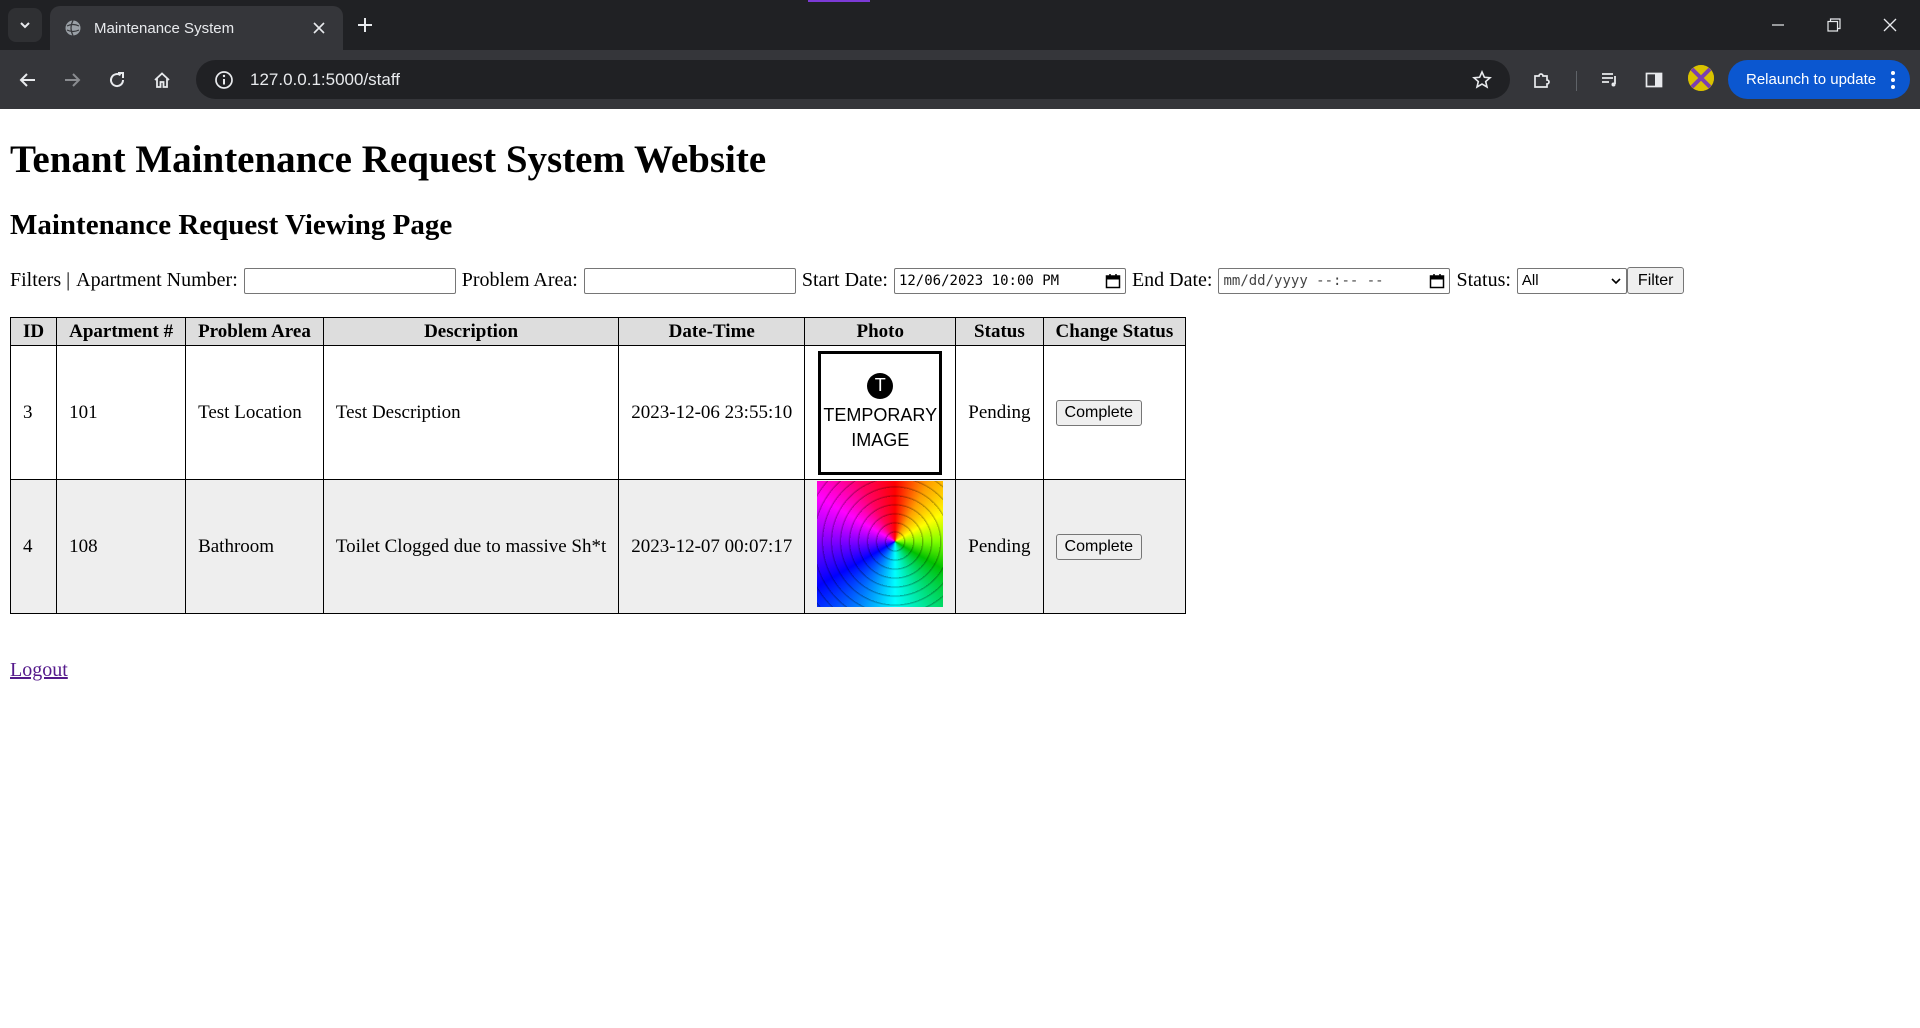 The width and height of the screenshot is (1920, 1028). I want to click on end-date-value: mm/dd/yyyy --:-- --, so click(1303, 280).